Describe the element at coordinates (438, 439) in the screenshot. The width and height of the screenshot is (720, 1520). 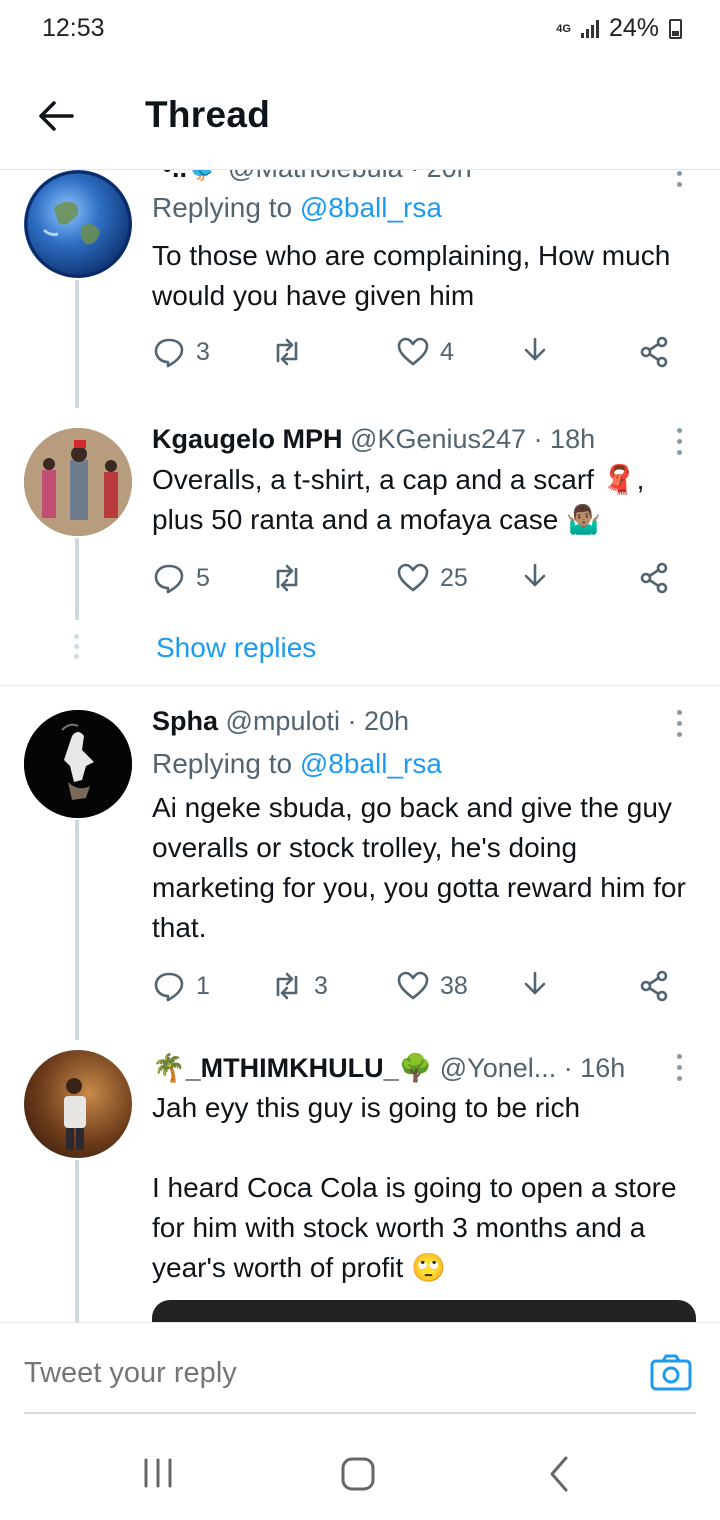
I see `user-handle: @KGenius247` at that location.